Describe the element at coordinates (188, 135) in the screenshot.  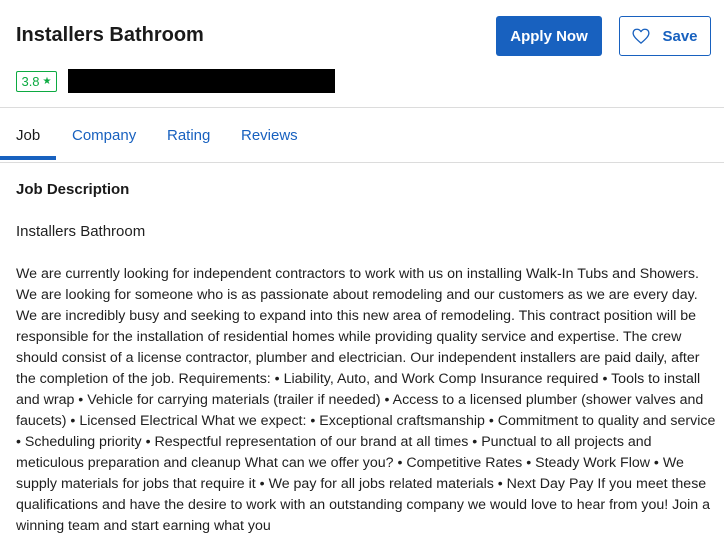
I see `tab-rating: Rating` at that location.